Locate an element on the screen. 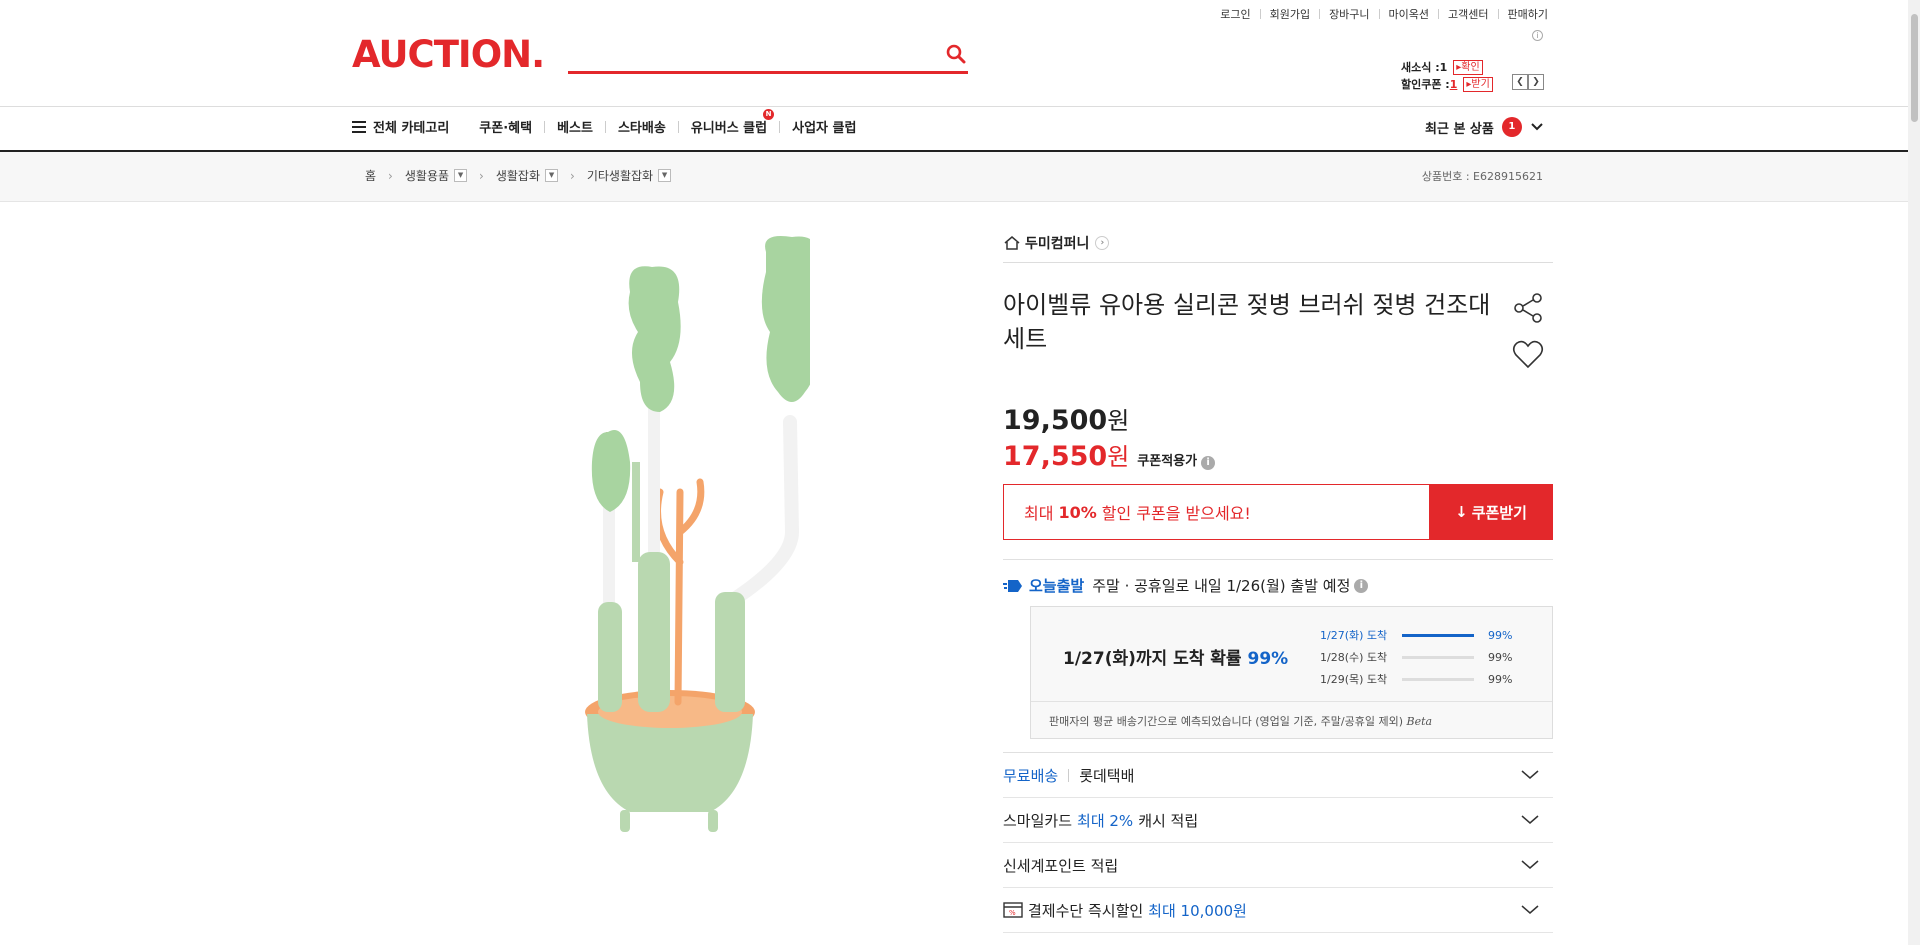 The width and height of the screenshot is (1920, 945). arrival-date: 1/27(화) 도착 is located at coordinates (1354, 635).